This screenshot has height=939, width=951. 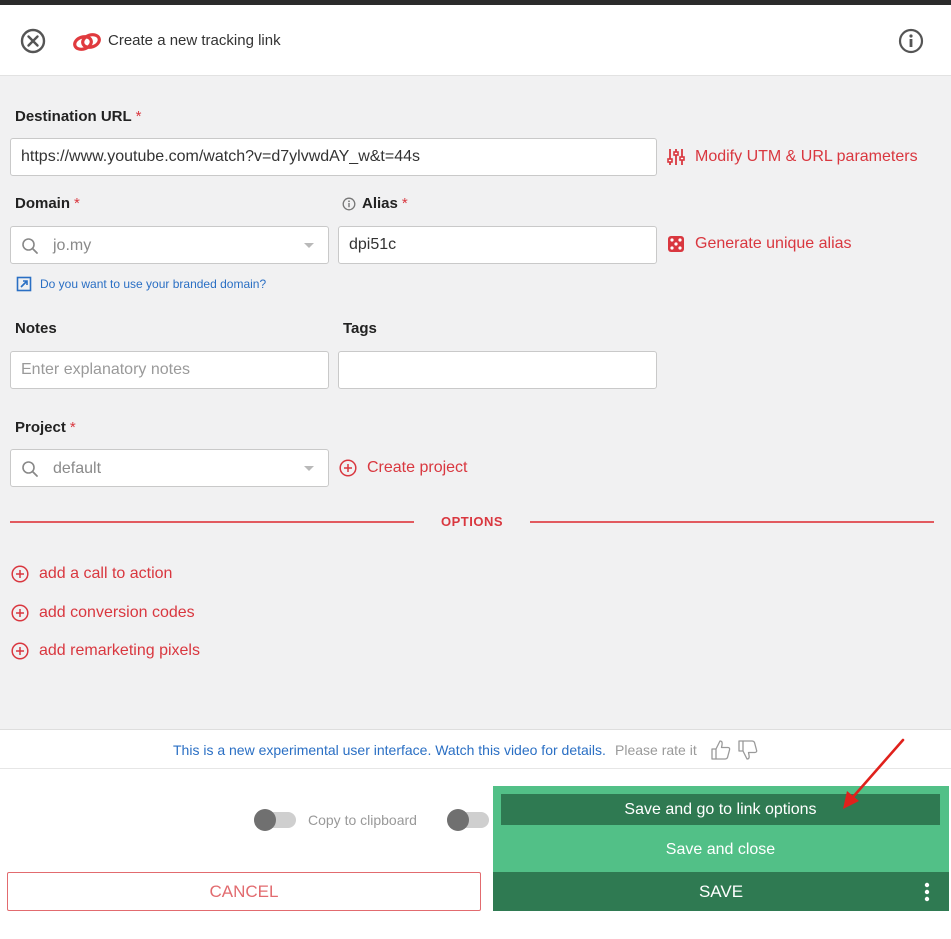 I want to click on add-call-to-action-link: add a call to action, so click(x=91, y=574).